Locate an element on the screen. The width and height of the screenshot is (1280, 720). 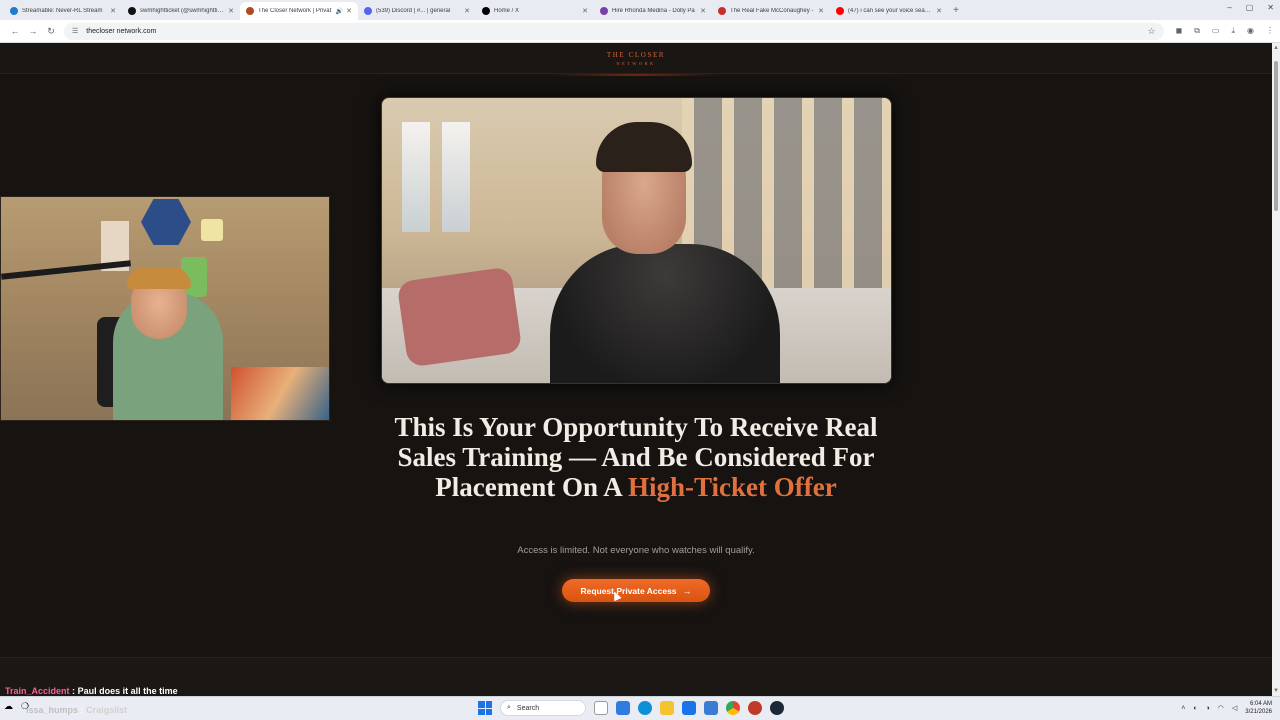
browser-tab: (539) Discord | #... | general ✕ is located at coordinates (417, 11).